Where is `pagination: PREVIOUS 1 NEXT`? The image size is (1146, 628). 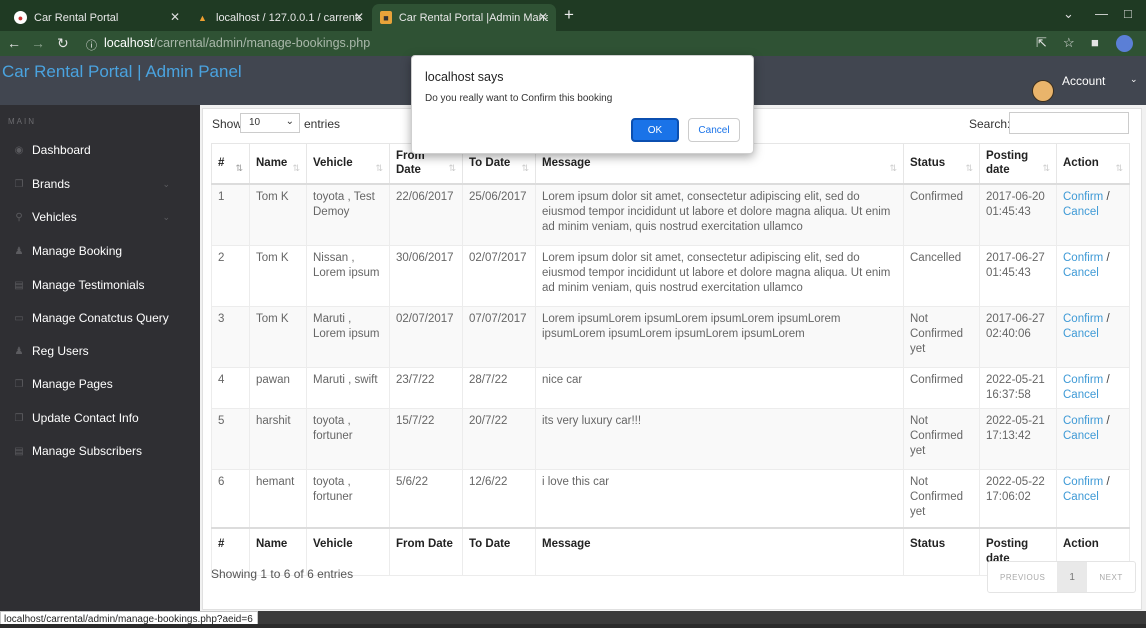
pagination: PREVIOUS 1 NEXT is located at coordinates (1061, 577).